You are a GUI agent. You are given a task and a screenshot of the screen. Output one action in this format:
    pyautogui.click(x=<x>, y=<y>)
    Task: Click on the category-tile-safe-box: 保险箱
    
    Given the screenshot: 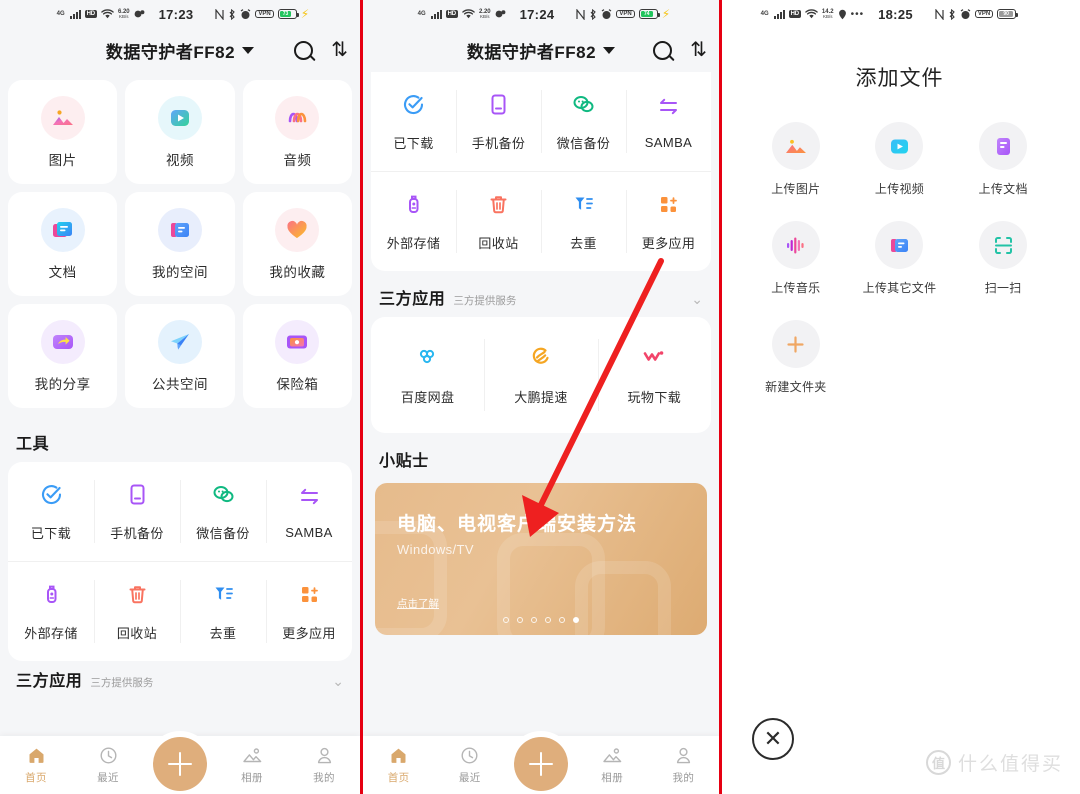 What is the action you would take?
    pyautogui.click(x=297, y=356)
    